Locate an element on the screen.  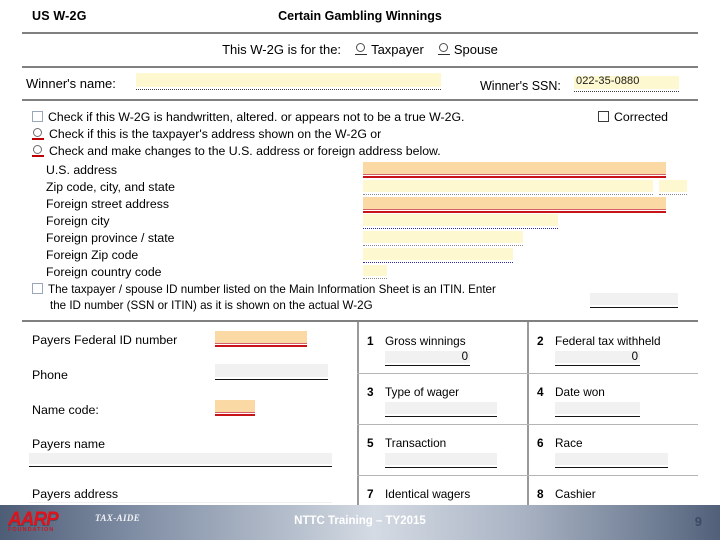
payer-fed-id-label: Payers Federal ID number is located at coordinates (105, 340).